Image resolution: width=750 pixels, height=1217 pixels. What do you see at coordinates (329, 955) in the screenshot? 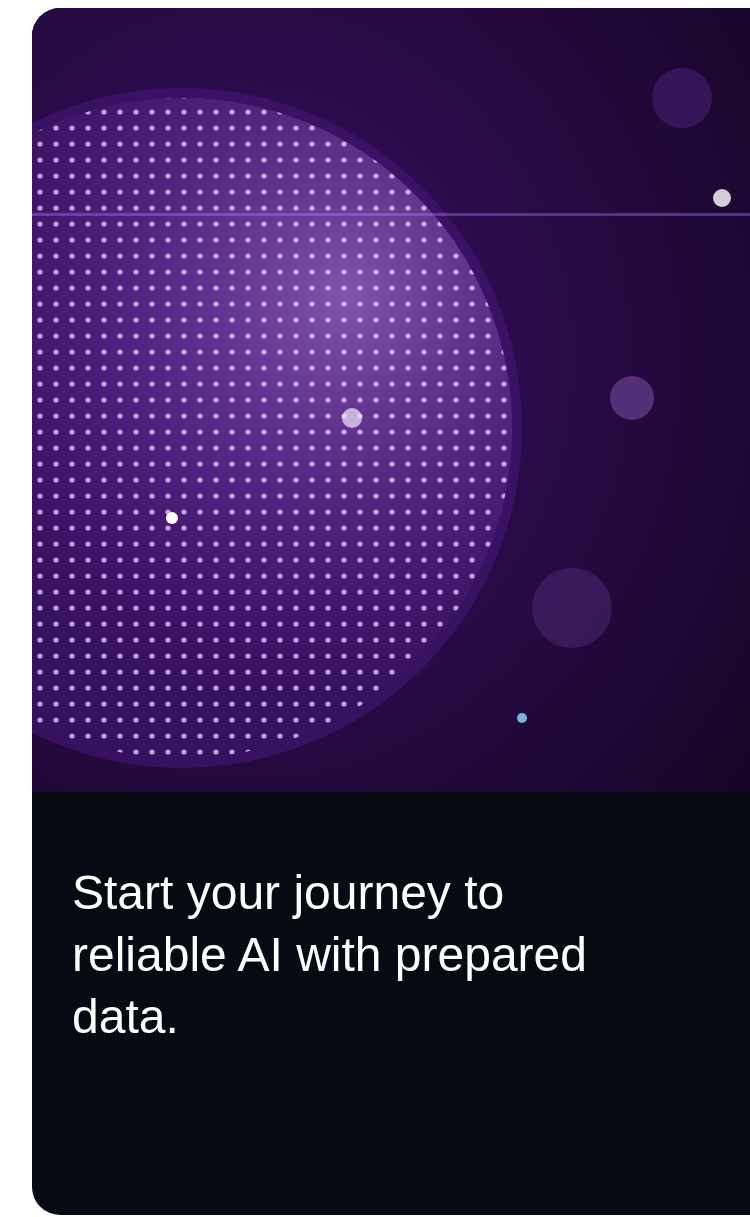
I see `card-caption: Start your journey to reliable AI with prepared data.` at bounding box center [329, 955].